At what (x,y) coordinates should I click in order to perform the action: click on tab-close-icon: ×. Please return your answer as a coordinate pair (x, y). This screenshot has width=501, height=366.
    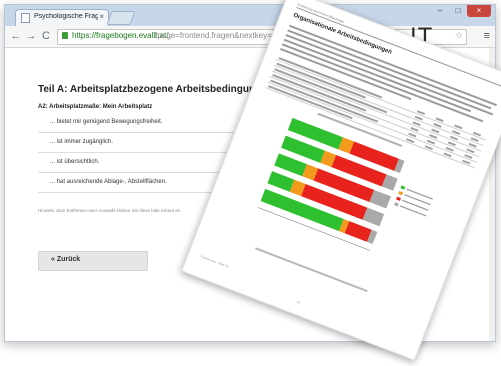
    Looking at the image, I should click on (101, 16).